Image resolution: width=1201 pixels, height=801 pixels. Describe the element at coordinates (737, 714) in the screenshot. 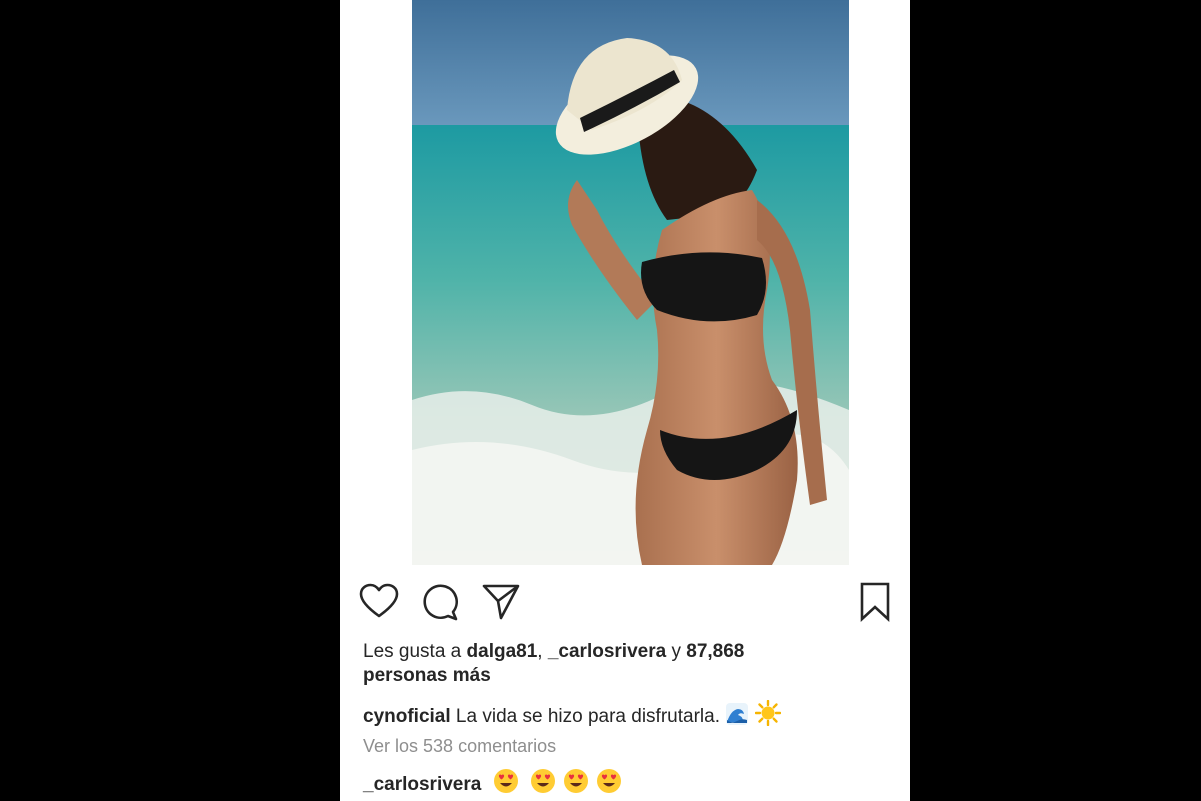

I see `wave-emoji` at that location.